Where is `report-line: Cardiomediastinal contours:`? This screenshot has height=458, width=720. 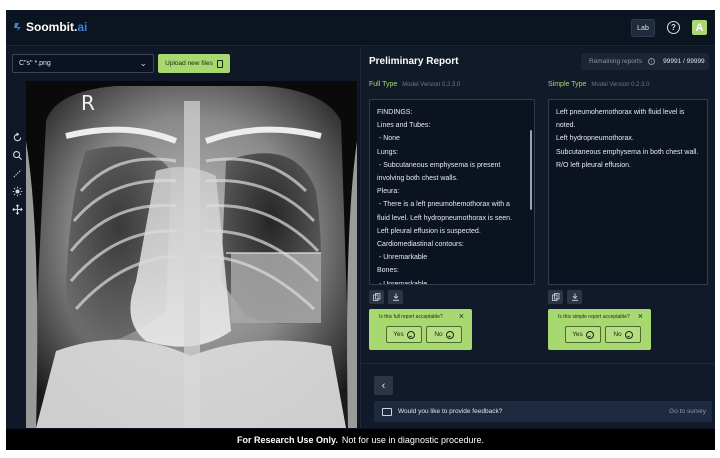 report-line: Cardiomediastinal contours: is located at coordinates (420, 245).